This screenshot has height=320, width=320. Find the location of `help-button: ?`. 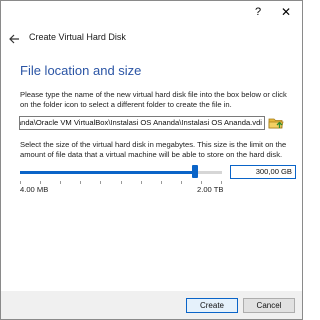

help-button: ? is located at coordinates (258, 12).